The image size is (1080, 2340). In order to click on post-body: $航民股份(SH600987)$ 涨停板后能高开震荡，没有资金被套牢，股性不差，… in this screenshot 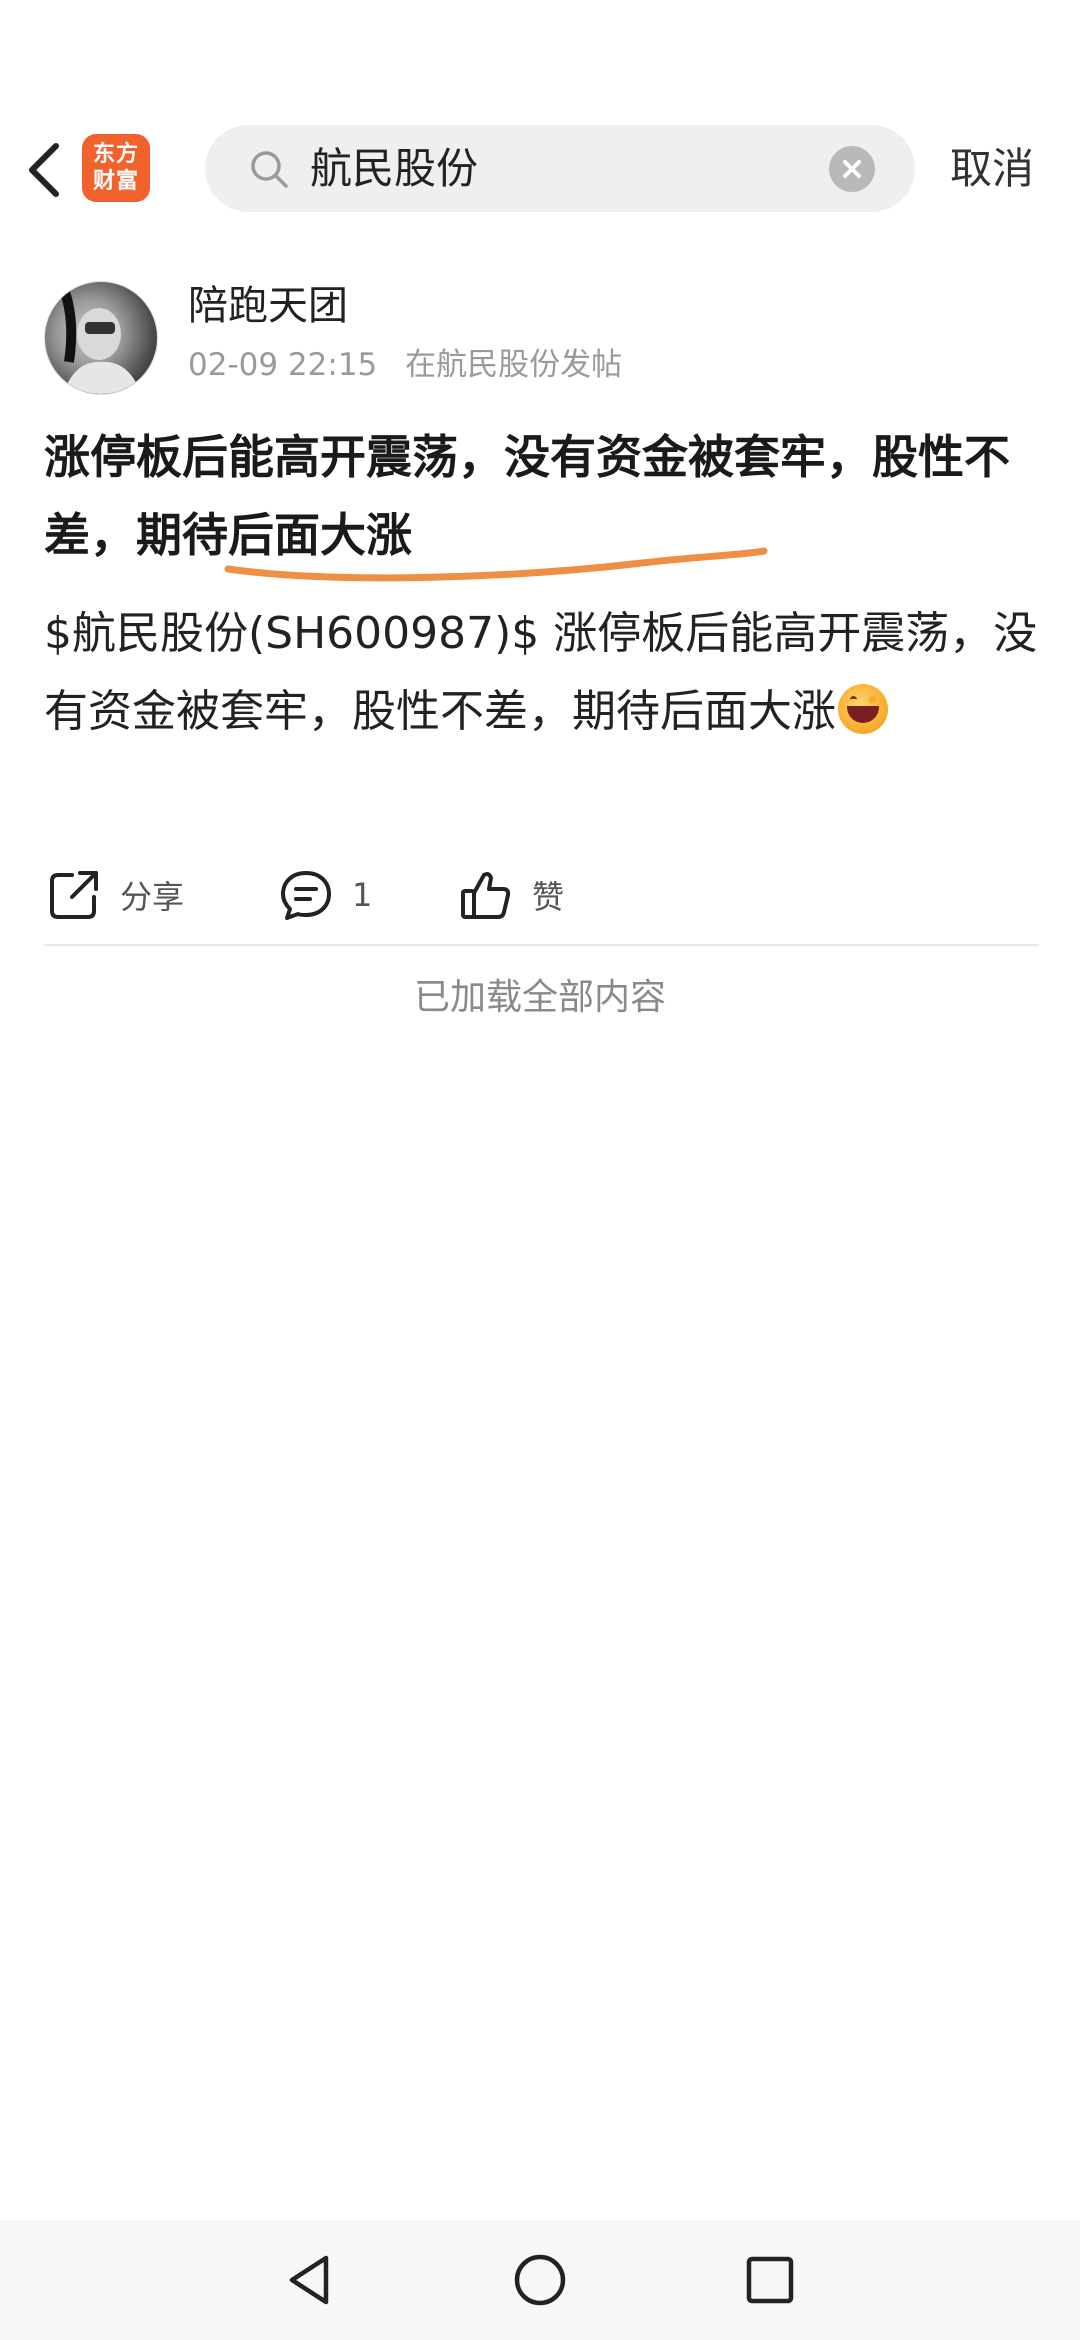, I will do `click(541, 673)`.